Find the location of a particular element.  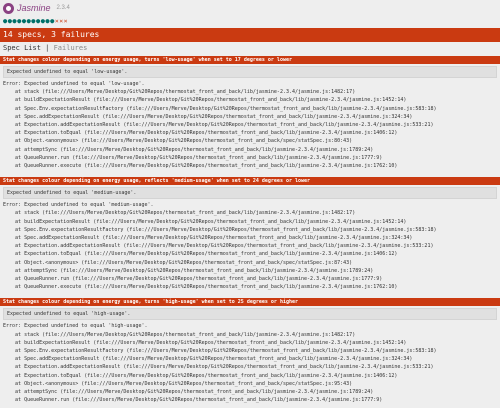

failures-link: Failures is located at coordinates (71, 48).